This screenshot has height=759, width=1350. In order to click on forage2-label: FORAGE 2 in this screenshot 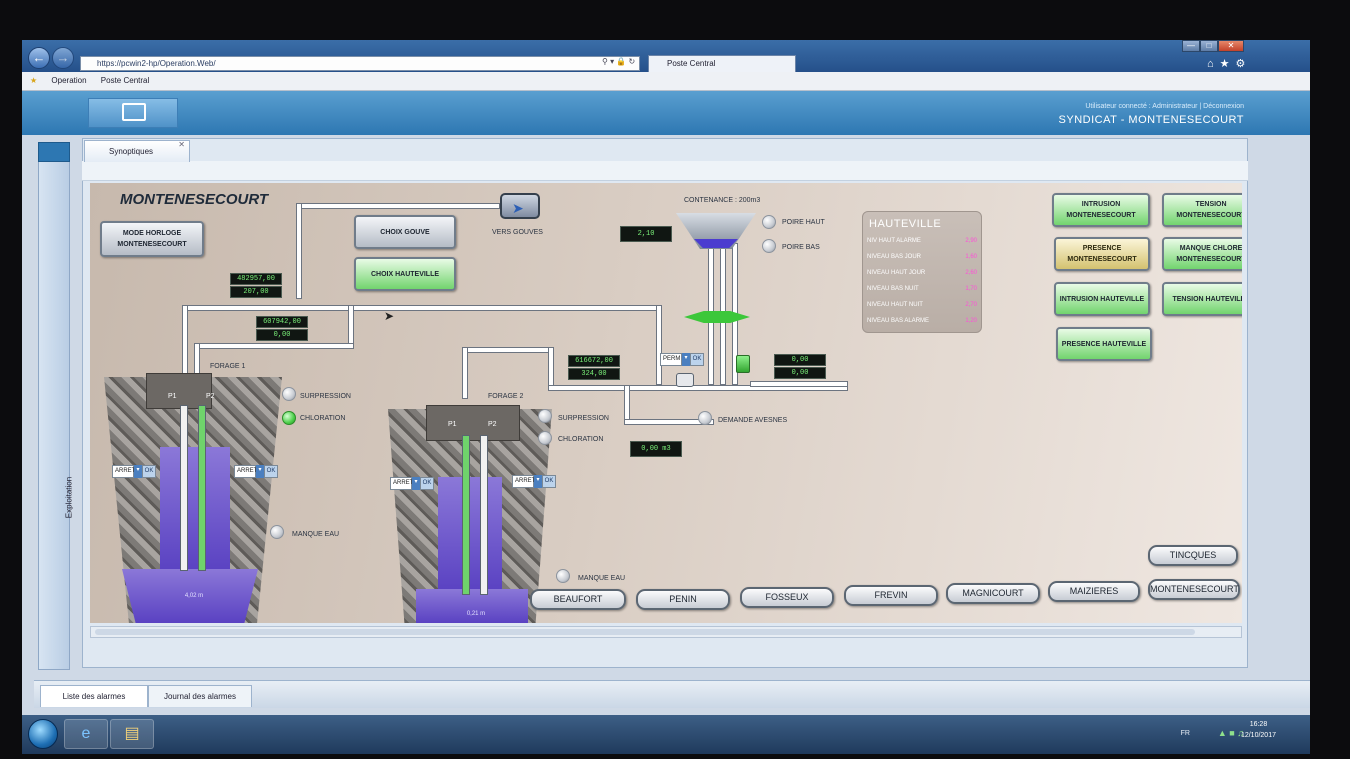, I will do `click(506, 396)`.